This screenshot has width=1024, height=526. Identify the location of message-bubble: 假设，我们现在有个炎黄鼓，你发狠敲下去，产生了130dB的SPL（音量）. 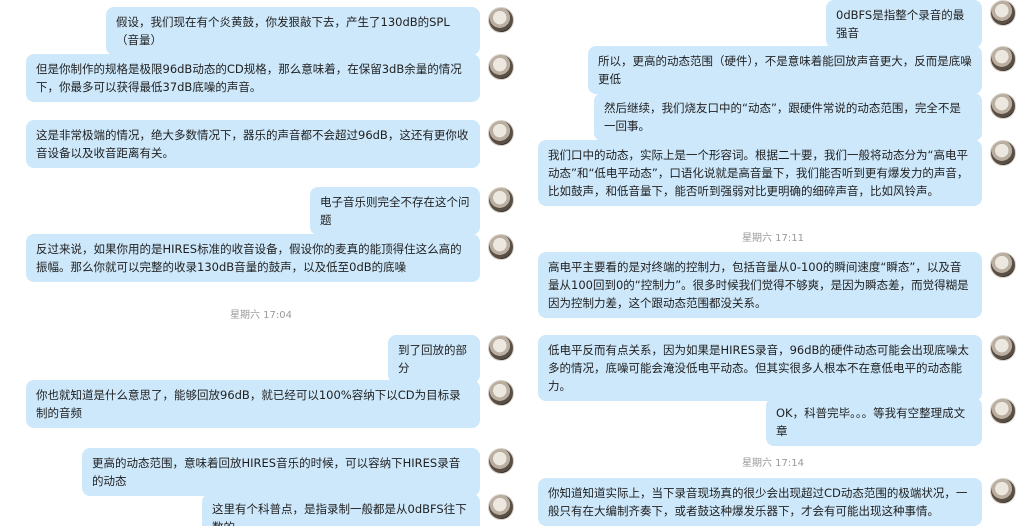
(293, 31).